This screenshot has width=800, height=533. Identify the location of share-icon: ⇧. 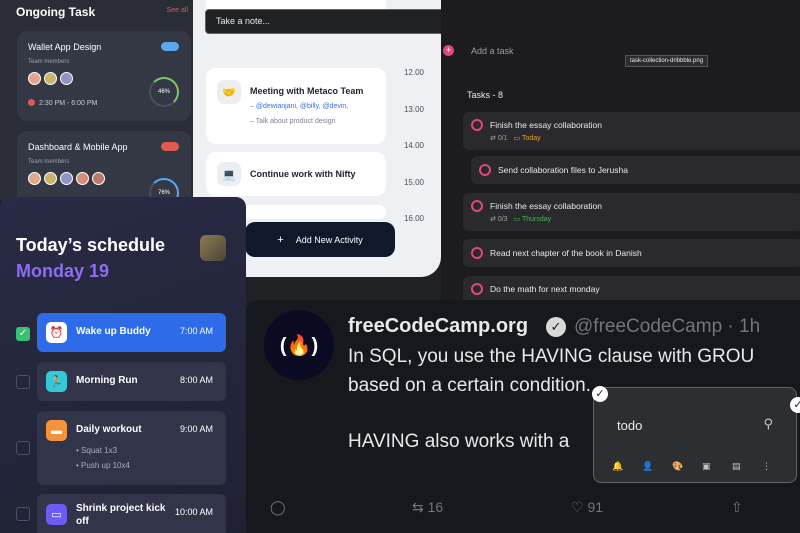
(737, 507).